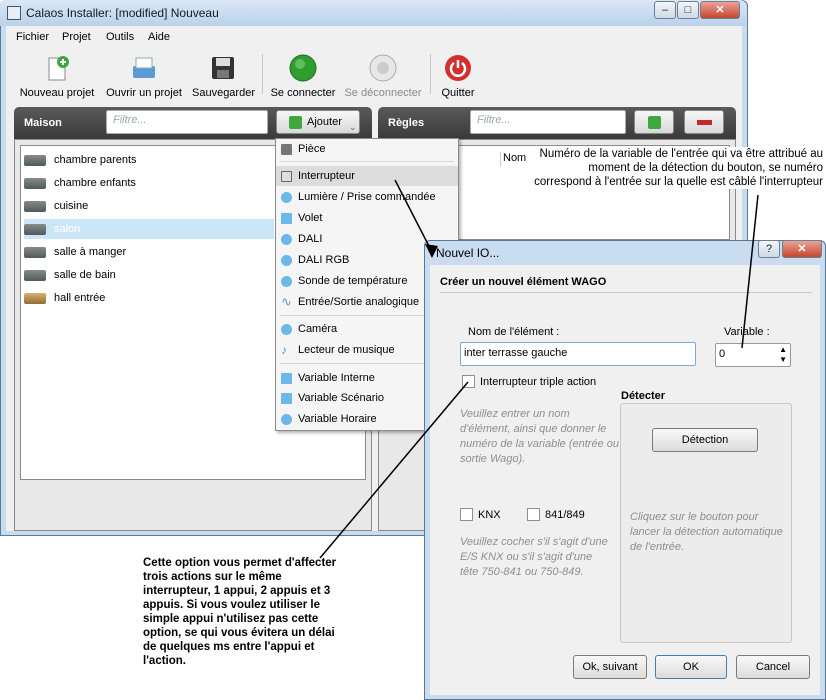  What do you see at coordinates (383, 93) in the screenshot?
I see `disconnect-label: Se déconnecter` at bounding box center [383, 93].